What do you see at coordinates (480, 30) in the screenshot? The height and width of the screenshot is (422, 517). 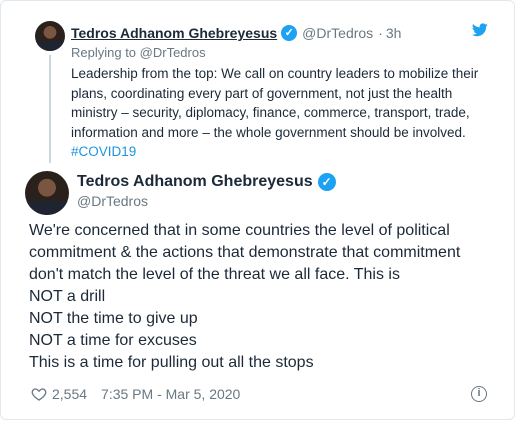 I see `twitter-bird-icon` at bounding box center [480, 30].